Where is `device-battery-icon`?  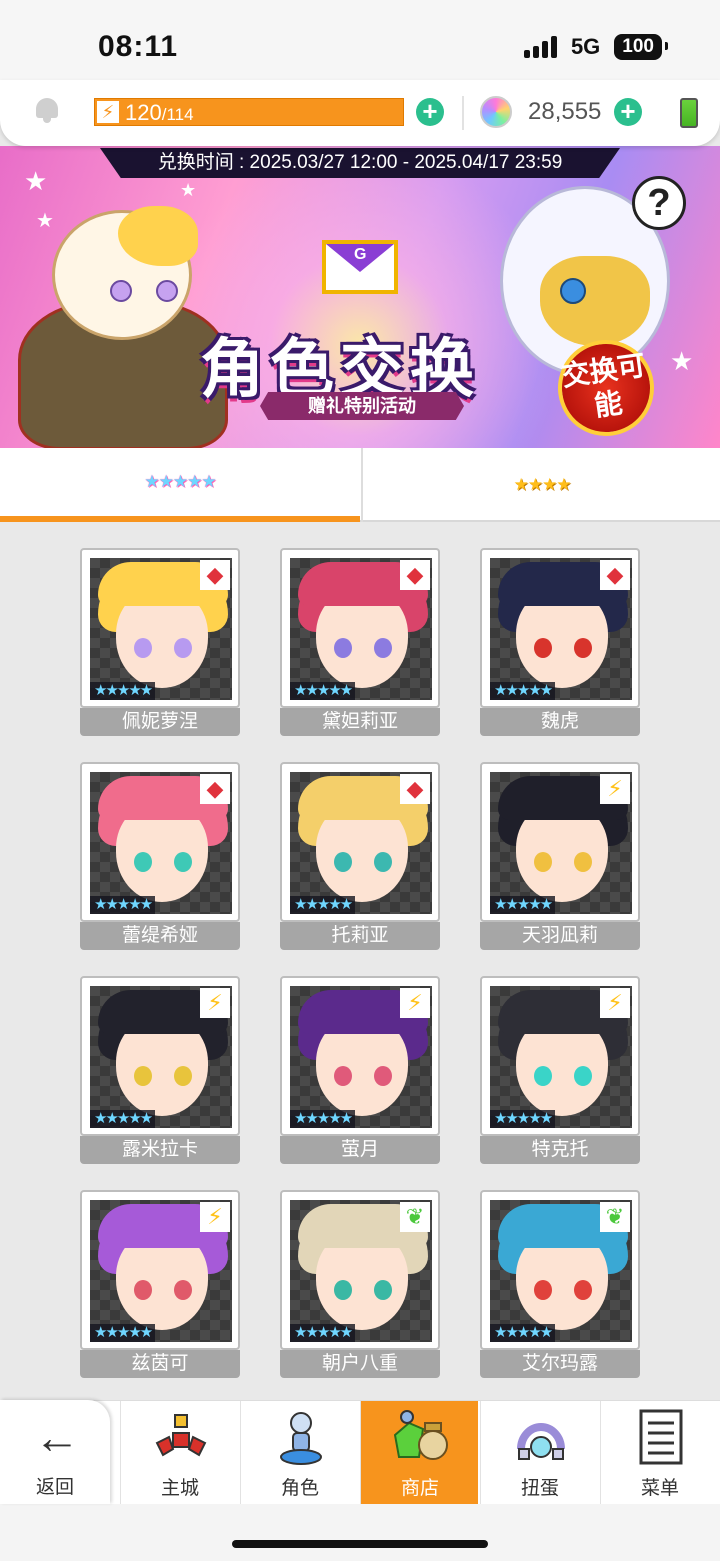
device-battery-icon is located at coordinates (689, 113).